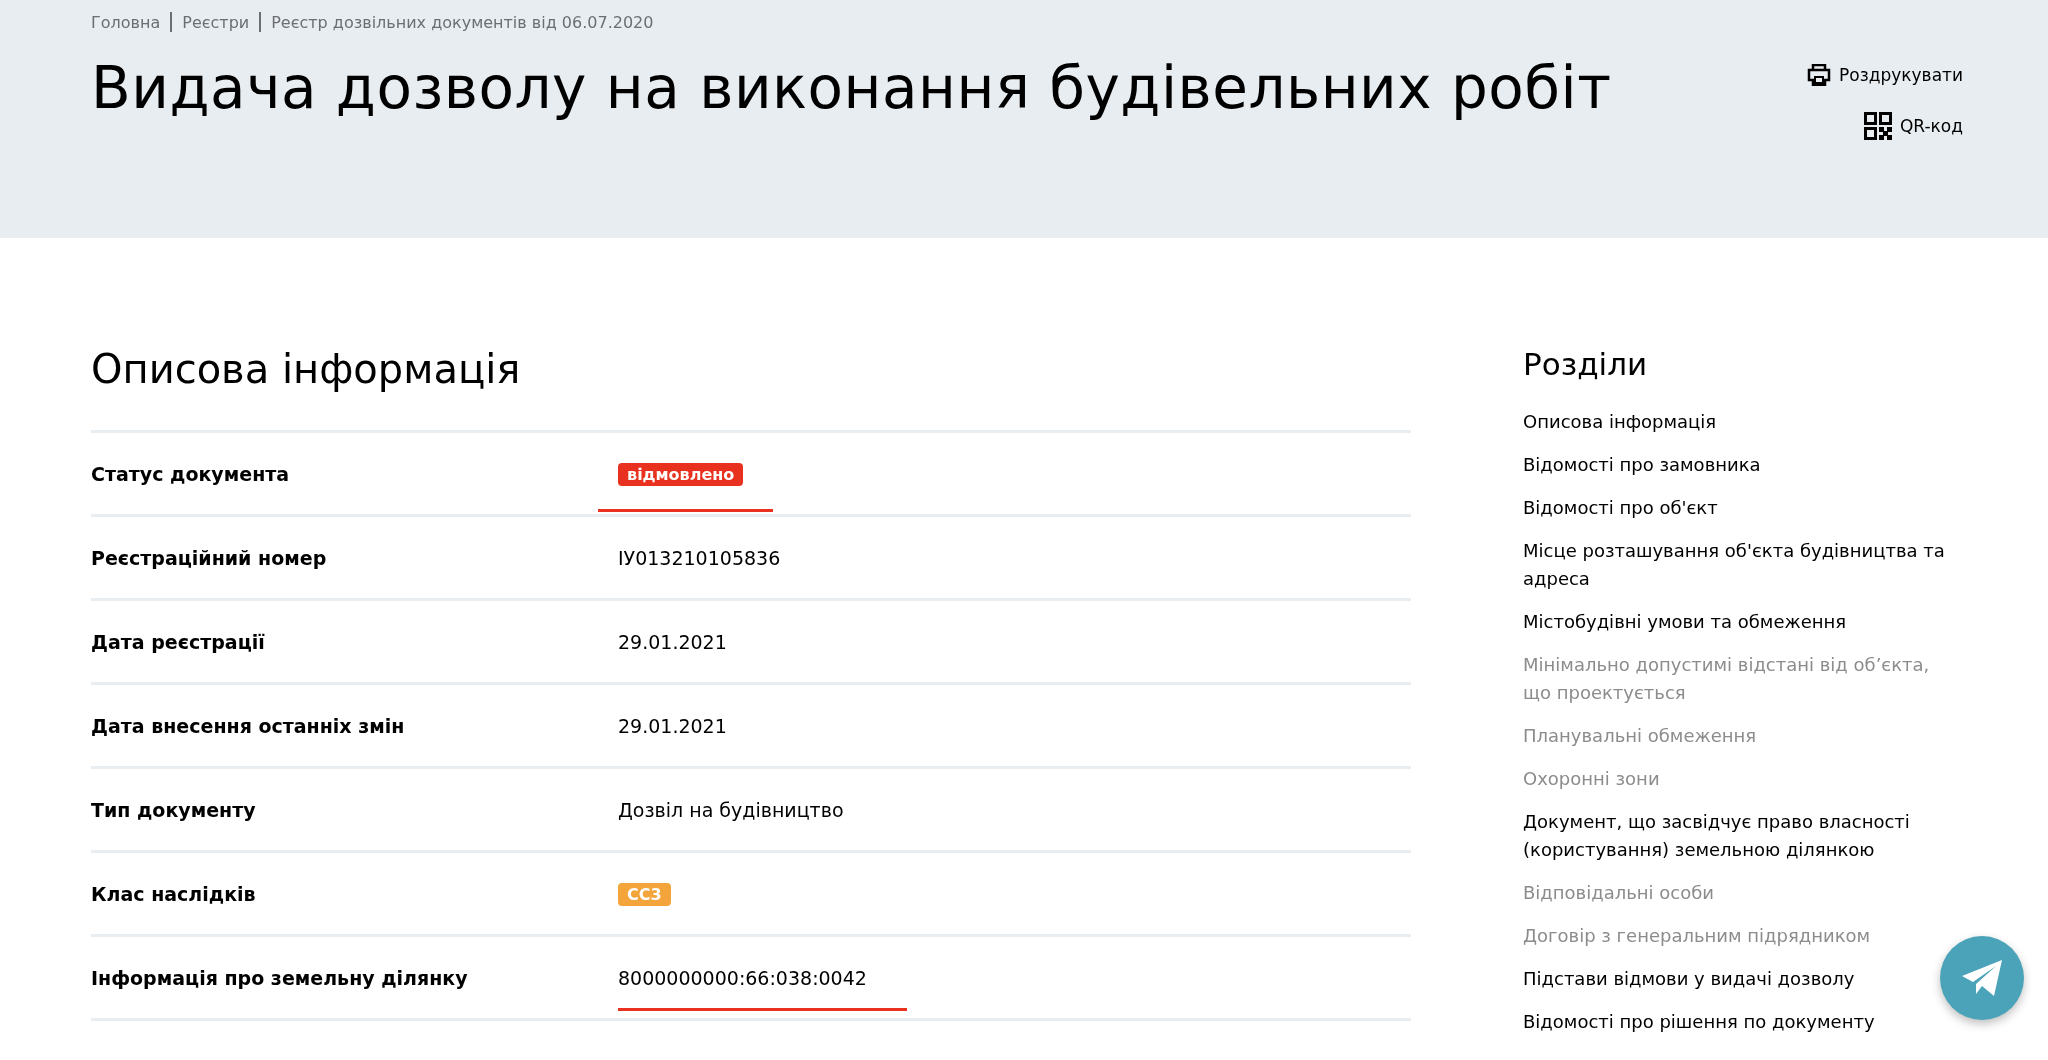  Describe the element at coordinates (1877, 126) in the screenshot. I see `qr-code-icon` at that location.